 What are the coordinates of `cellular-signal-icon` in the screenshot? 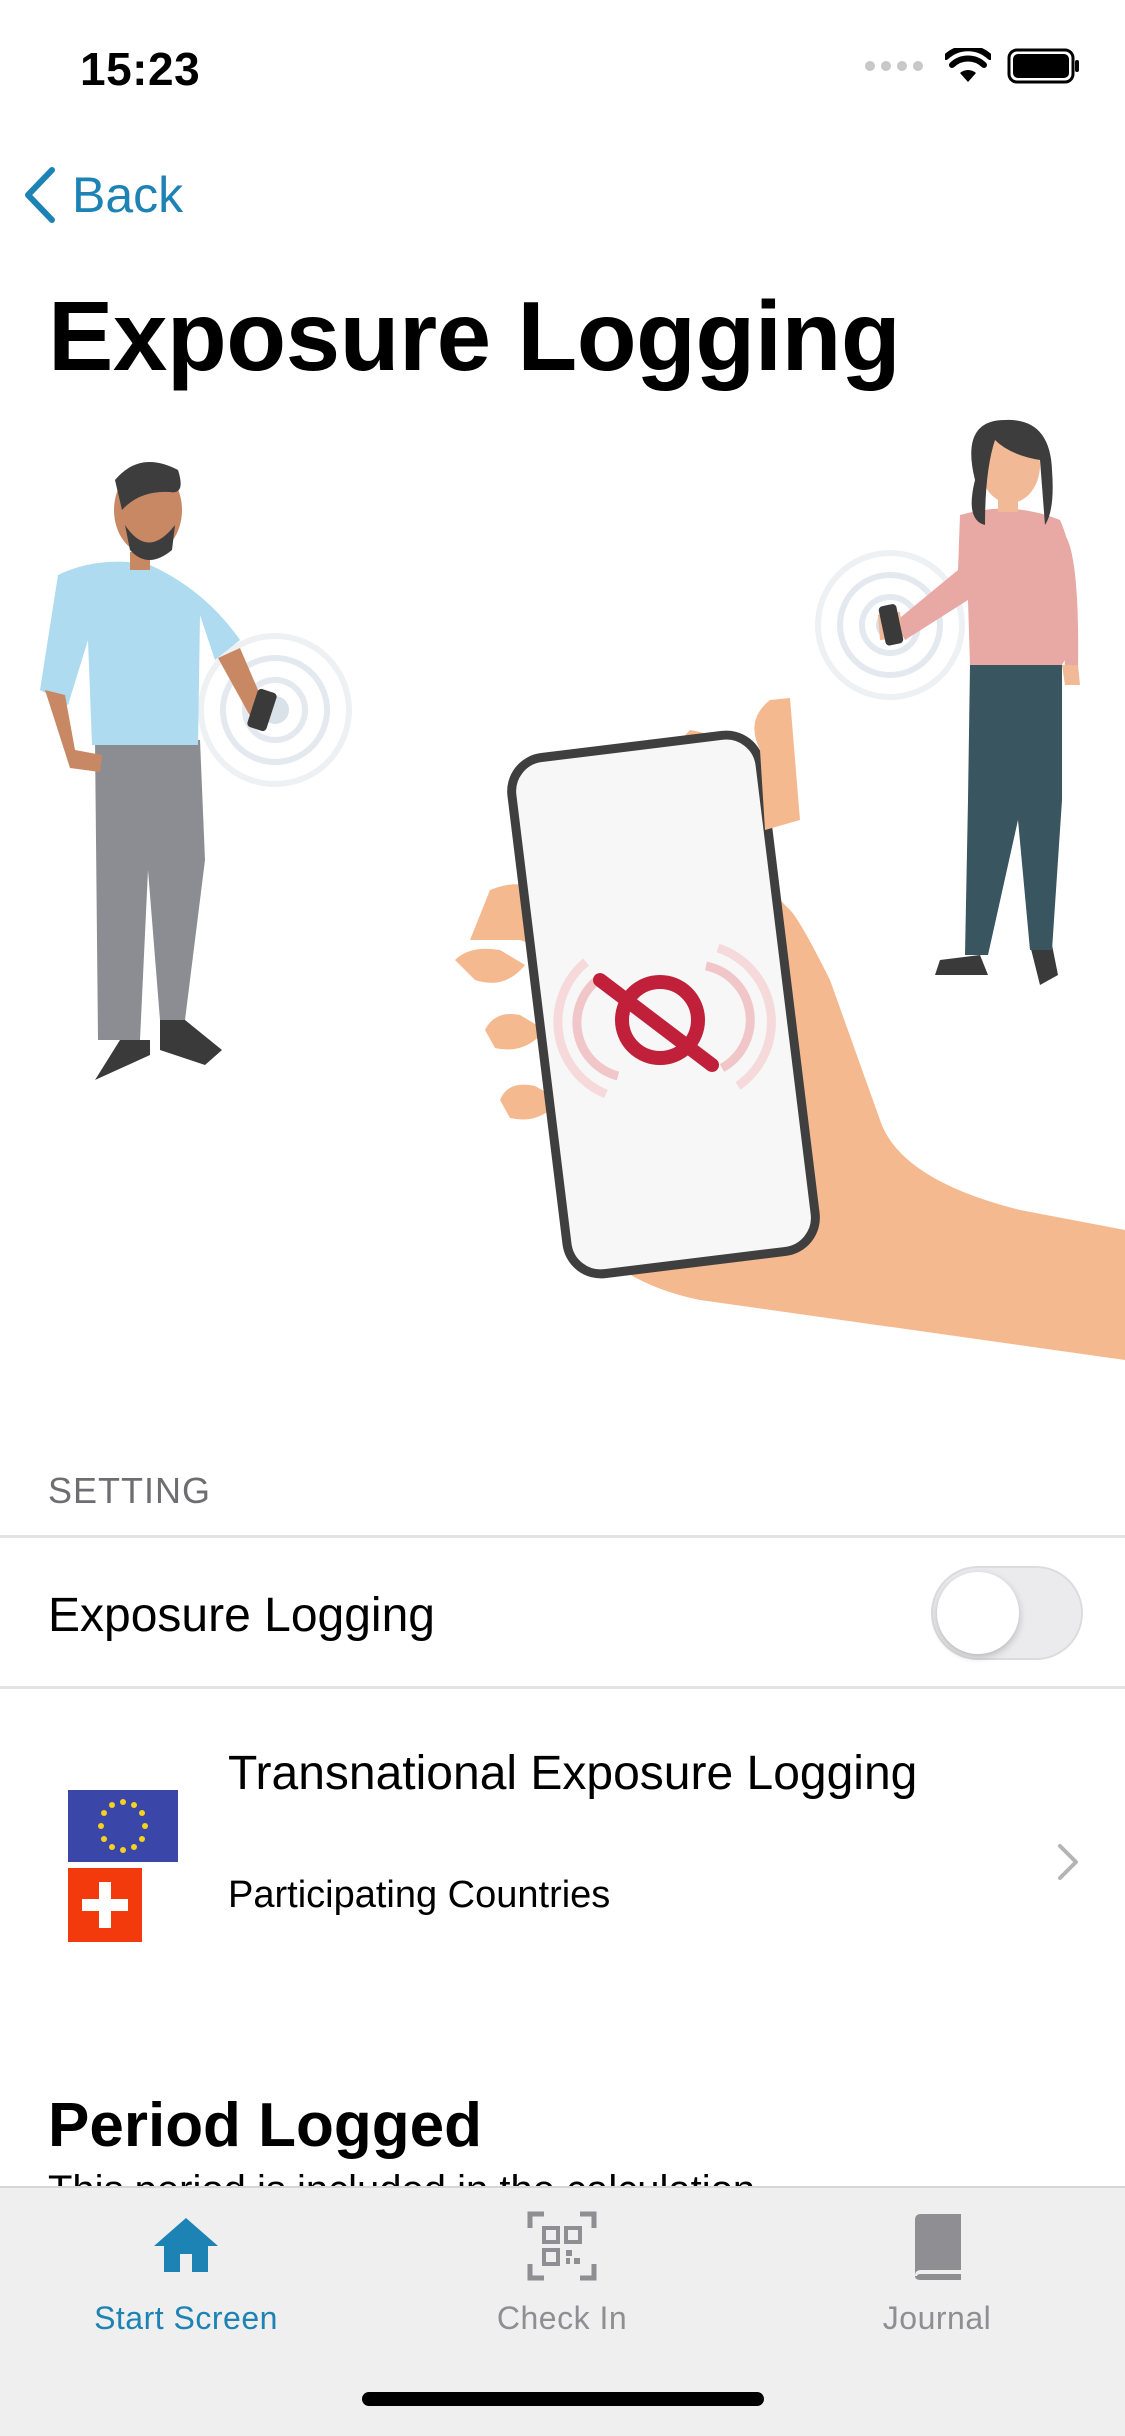 It's located at (894, 66).